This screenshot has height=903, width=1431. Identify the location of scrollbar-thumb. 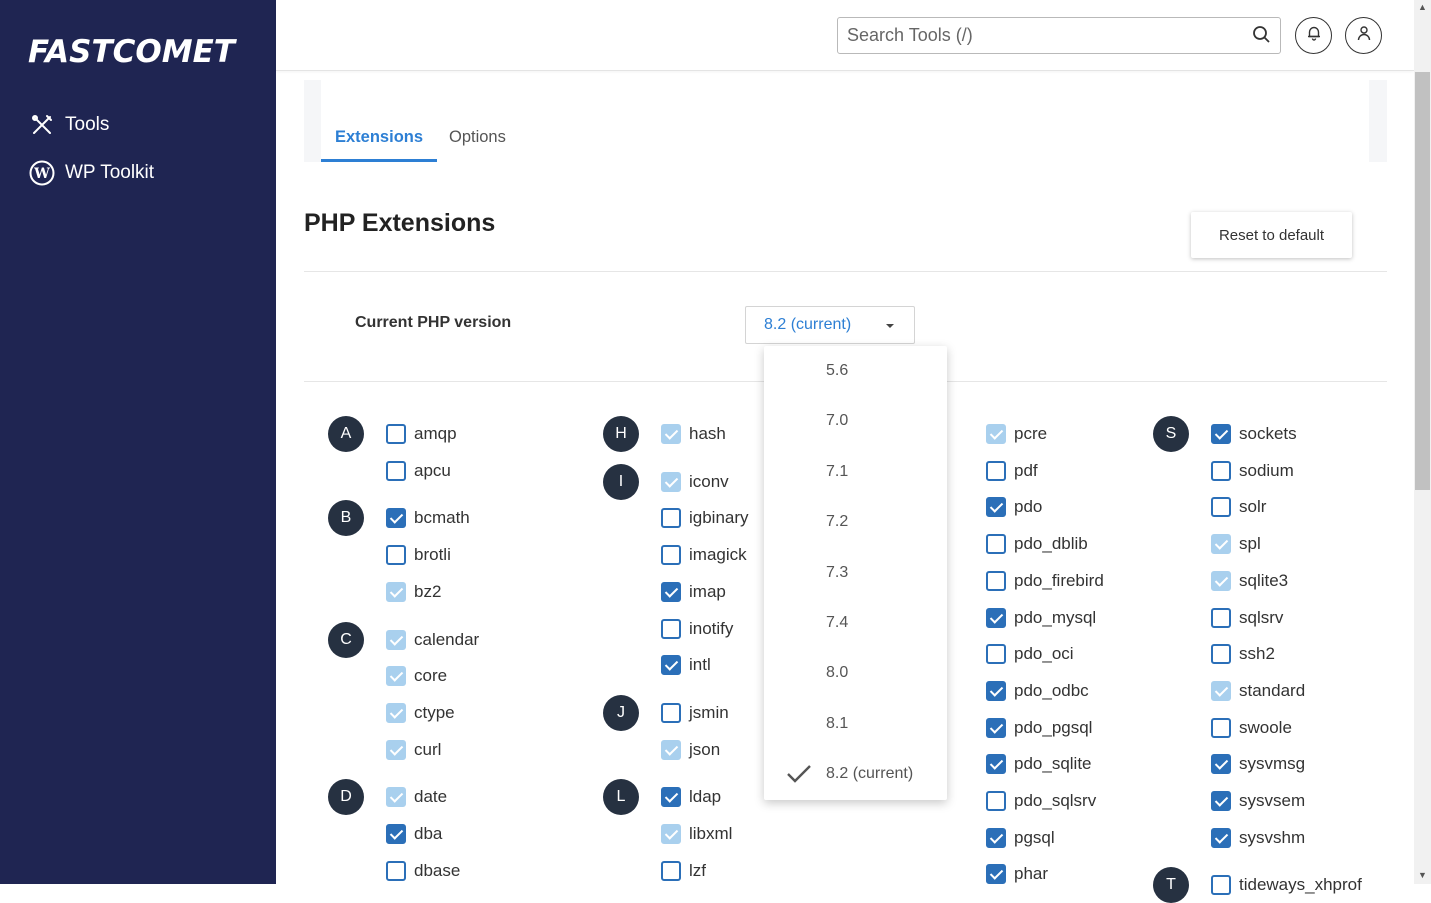
(1422, 281).